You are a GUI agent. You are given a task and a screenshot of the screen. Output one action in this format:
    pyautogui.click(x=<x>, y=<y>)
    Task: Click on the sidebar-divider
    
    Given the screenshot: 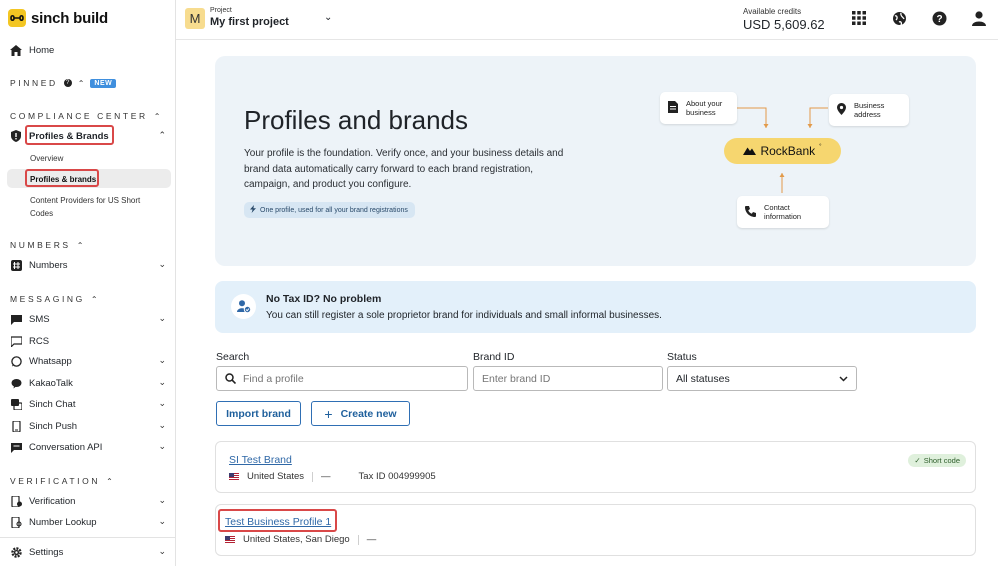 What is the action you would take?
    pyautogui.click(x=88, y=537)
    